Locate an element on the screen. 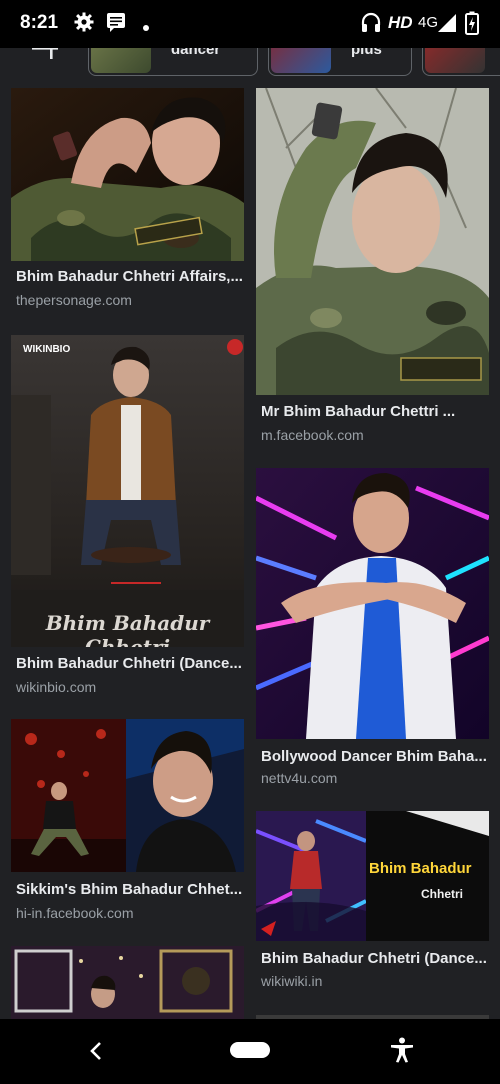 This screenshot has height=1084, width=500. image-result-card is located at coordinates (127, 982).